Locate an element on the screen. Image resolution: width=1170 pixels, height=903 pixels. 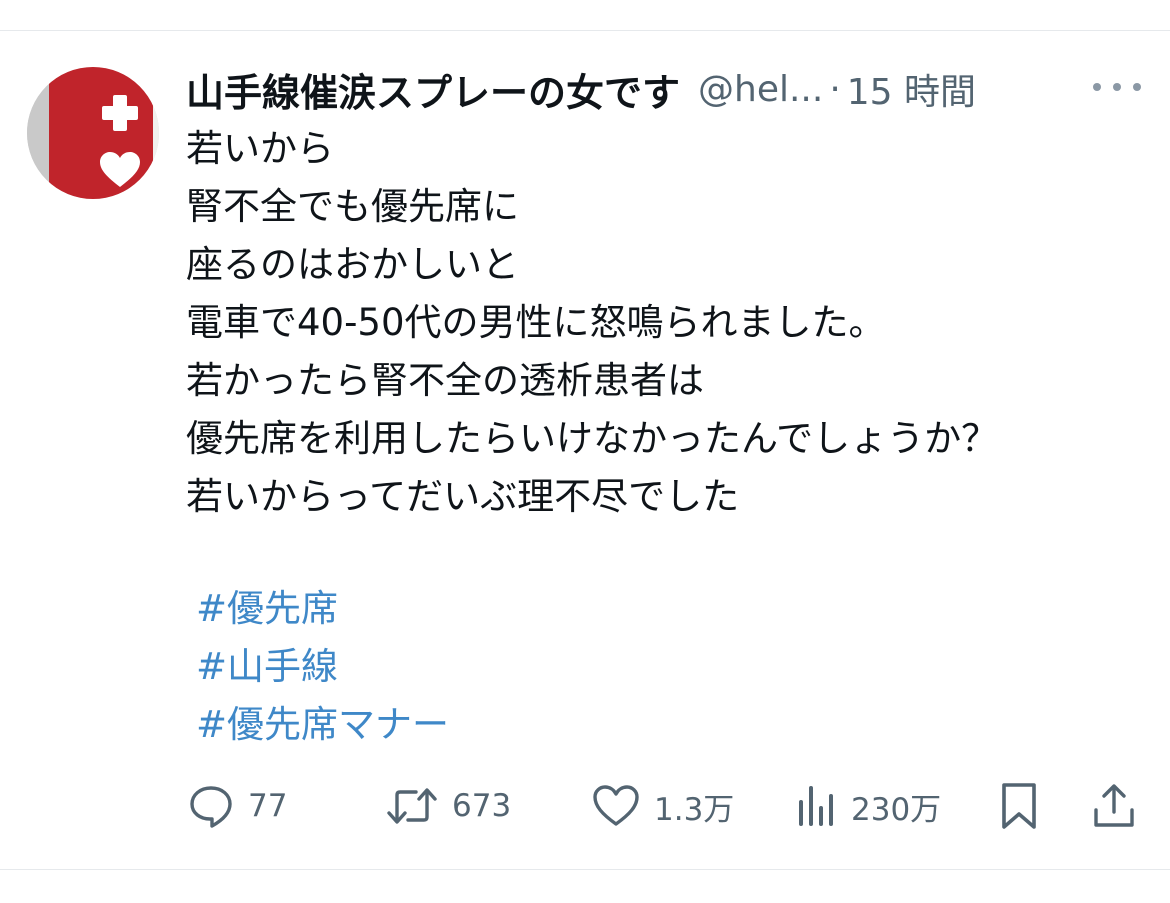
bookmark-button is located at coordinates (1019, 806).